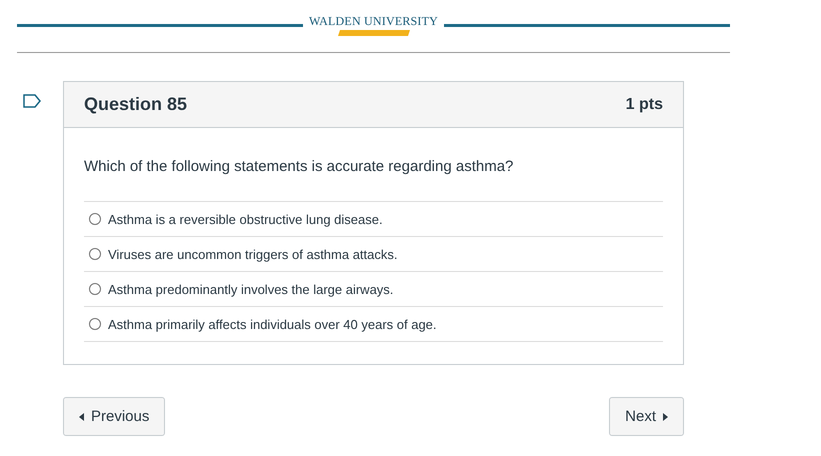  I want to click on flag-icon, so click(31, 101).